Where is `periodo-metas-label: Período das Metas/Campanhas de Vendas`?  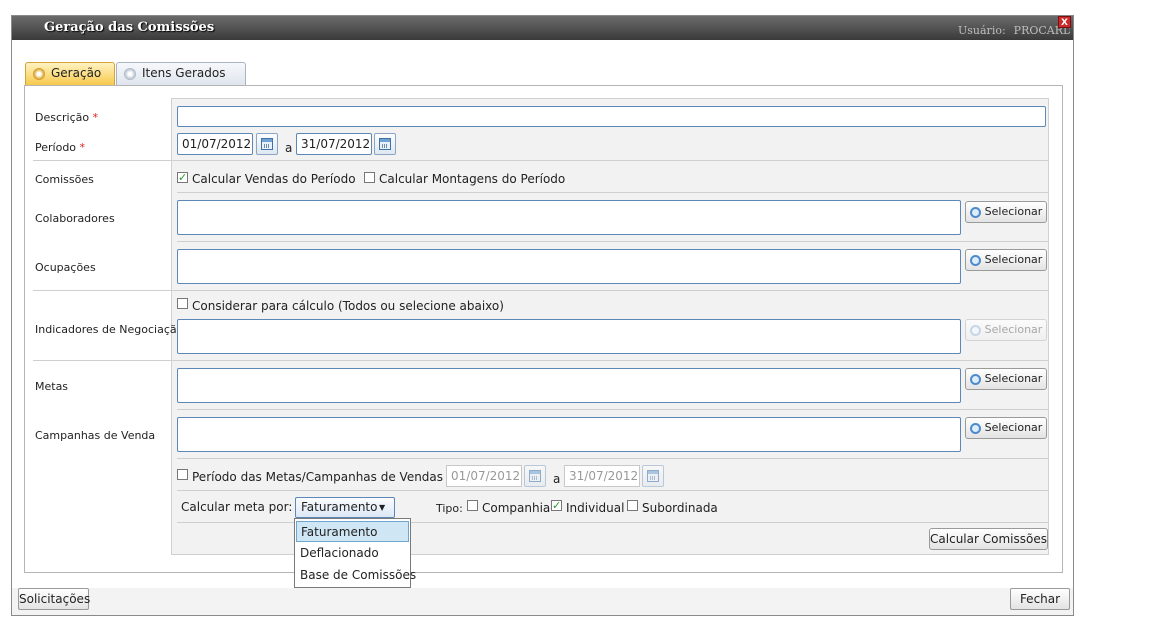 periodo-metas-label: Período das Metas/Campanhas de Vendas is located at coordinates (318, 477).